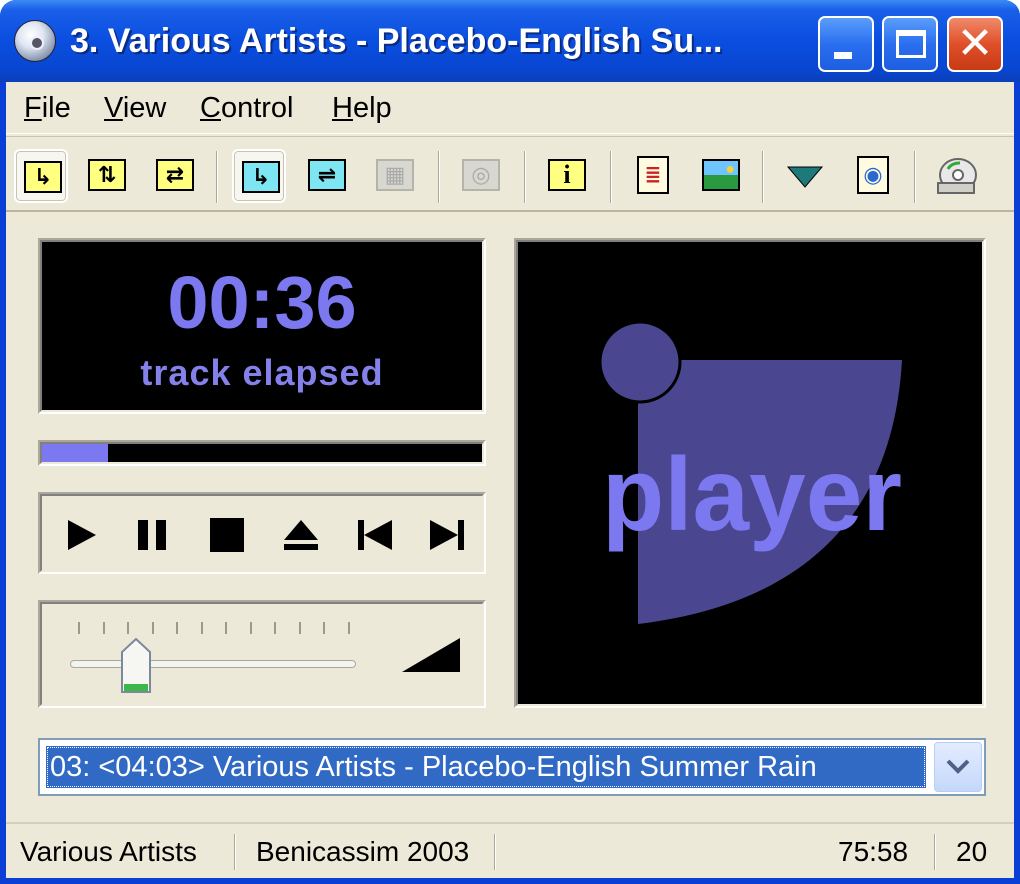 Image resolution: width=1020 pixels, height=884 pixels. I want to click on volume-slider-thumb, so click(135, 666).